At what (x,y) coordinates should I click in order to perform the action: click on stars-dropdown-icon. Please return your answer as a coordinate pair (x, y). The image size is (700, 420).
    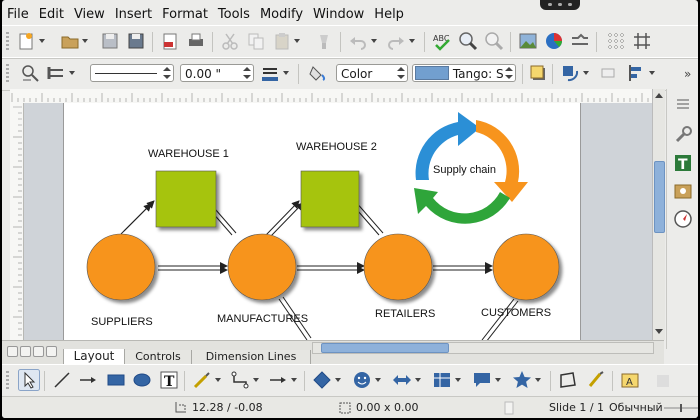
    Looking at the image, I should click on (538, 380).